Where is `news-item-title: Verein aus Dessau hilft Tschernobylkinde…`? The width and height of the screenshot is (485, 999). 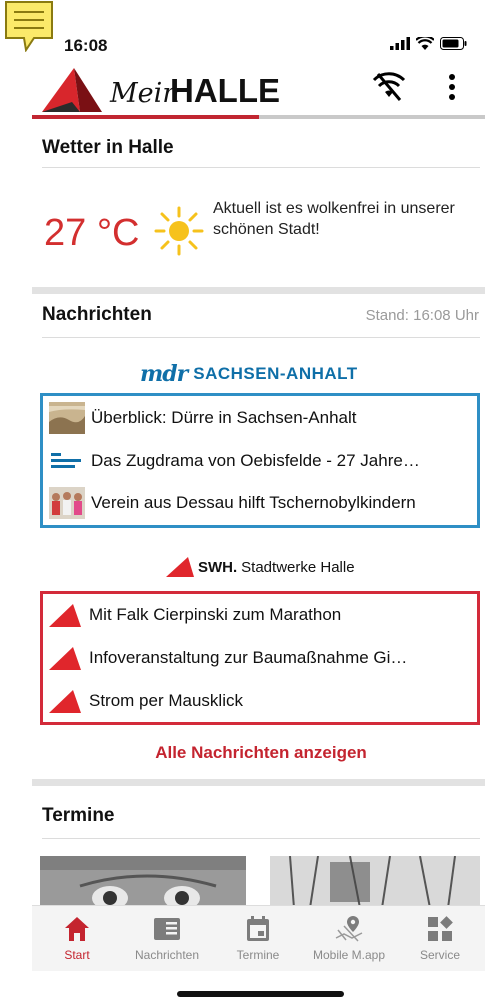
news-item-title: Verein aus Dessau hilft Tschernobylkinde… is located at coordinates (253, 502).